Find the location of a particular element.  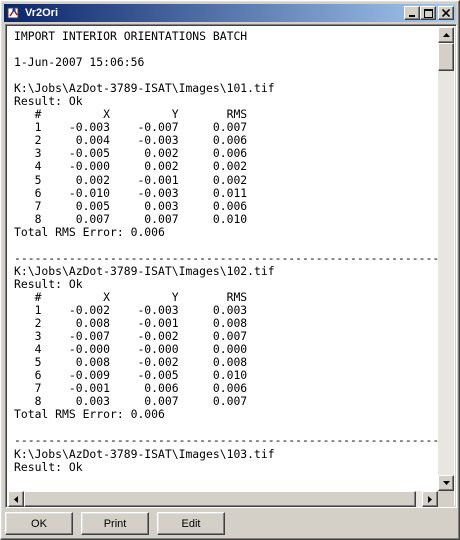

arrow-left-icon is located at coordinates (16, 499).